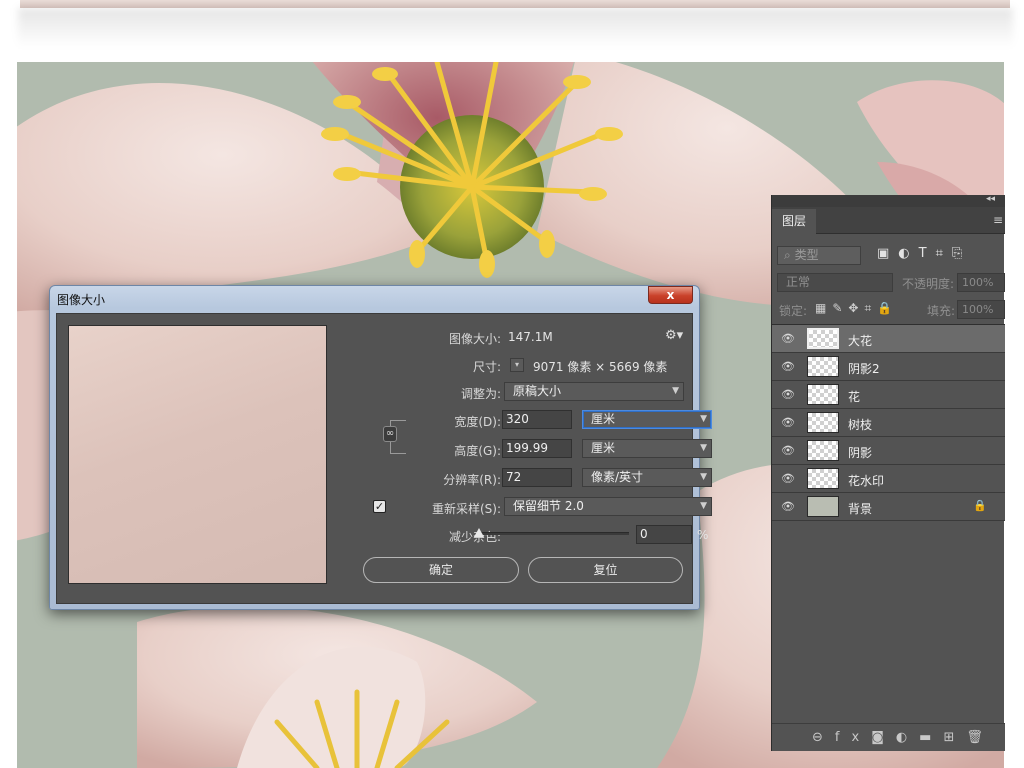 This screenshot has width=1024, height=768. What do you see at coordinates (888, 339) in the screenshot?
I see `layer-row: 👁 大花` at bounding box center [888, 339].